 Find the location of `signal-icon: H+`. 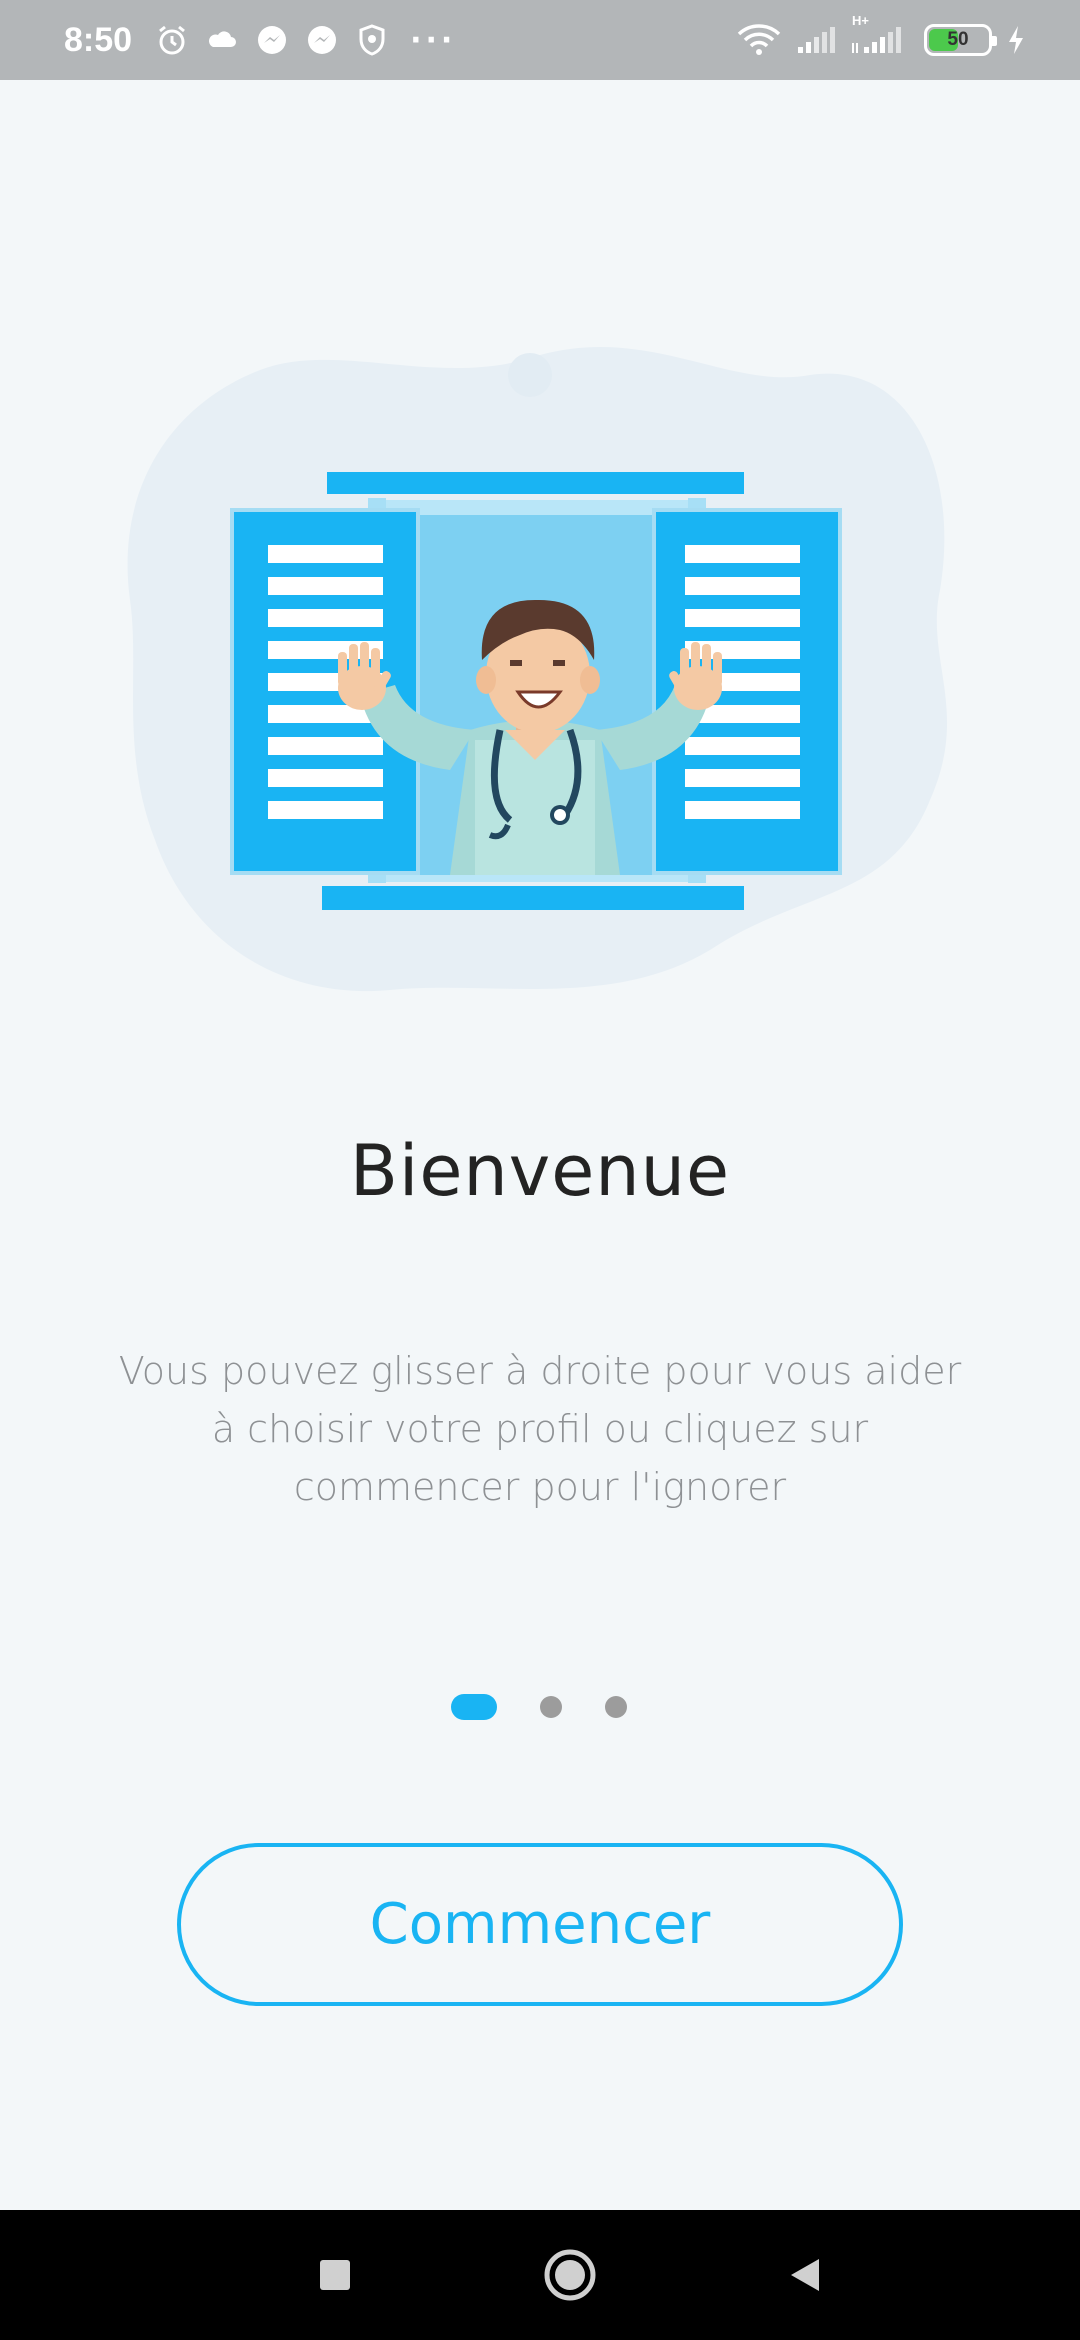

signal-icon: H+ is located at coordinates (878, 34).